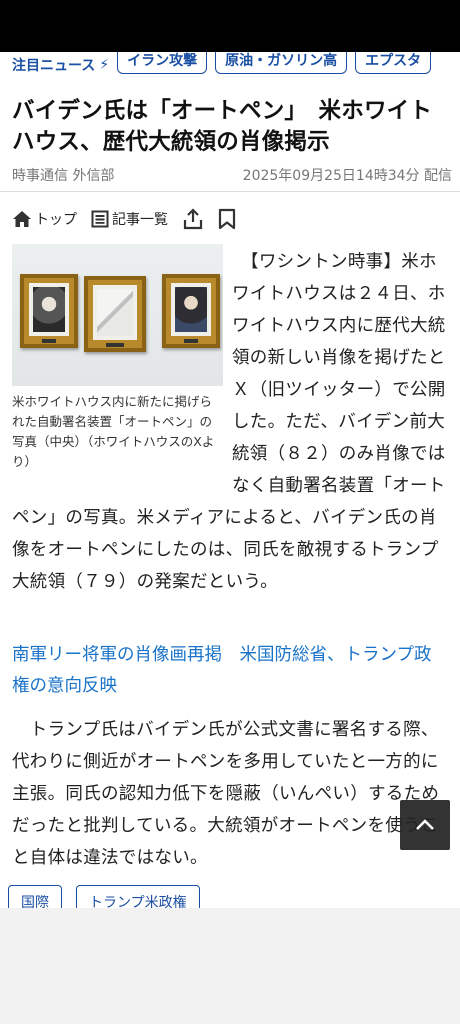 The width and height of the screenshot is (460, 1024). Describe the element at coordinates (100, 219) in the screenshot. I see `list-icon` at that location.